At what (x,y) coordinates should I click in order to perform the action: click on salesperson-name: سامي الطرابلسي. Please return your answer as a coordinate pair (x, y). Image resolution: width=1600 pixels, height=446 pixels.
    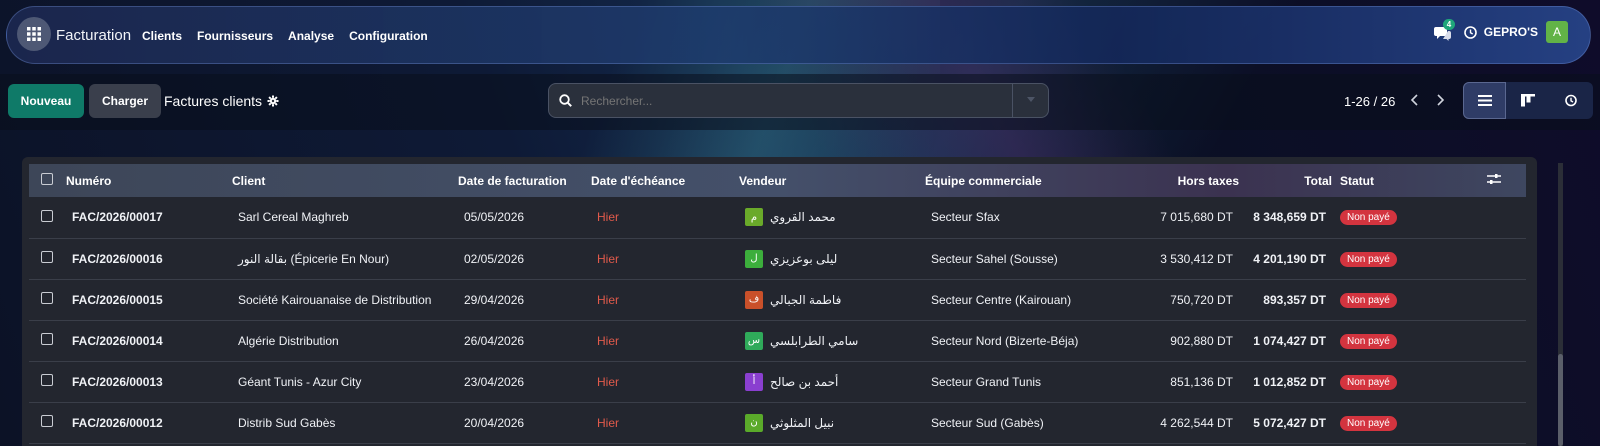
    Looking at the image, I should click on (814, 340).